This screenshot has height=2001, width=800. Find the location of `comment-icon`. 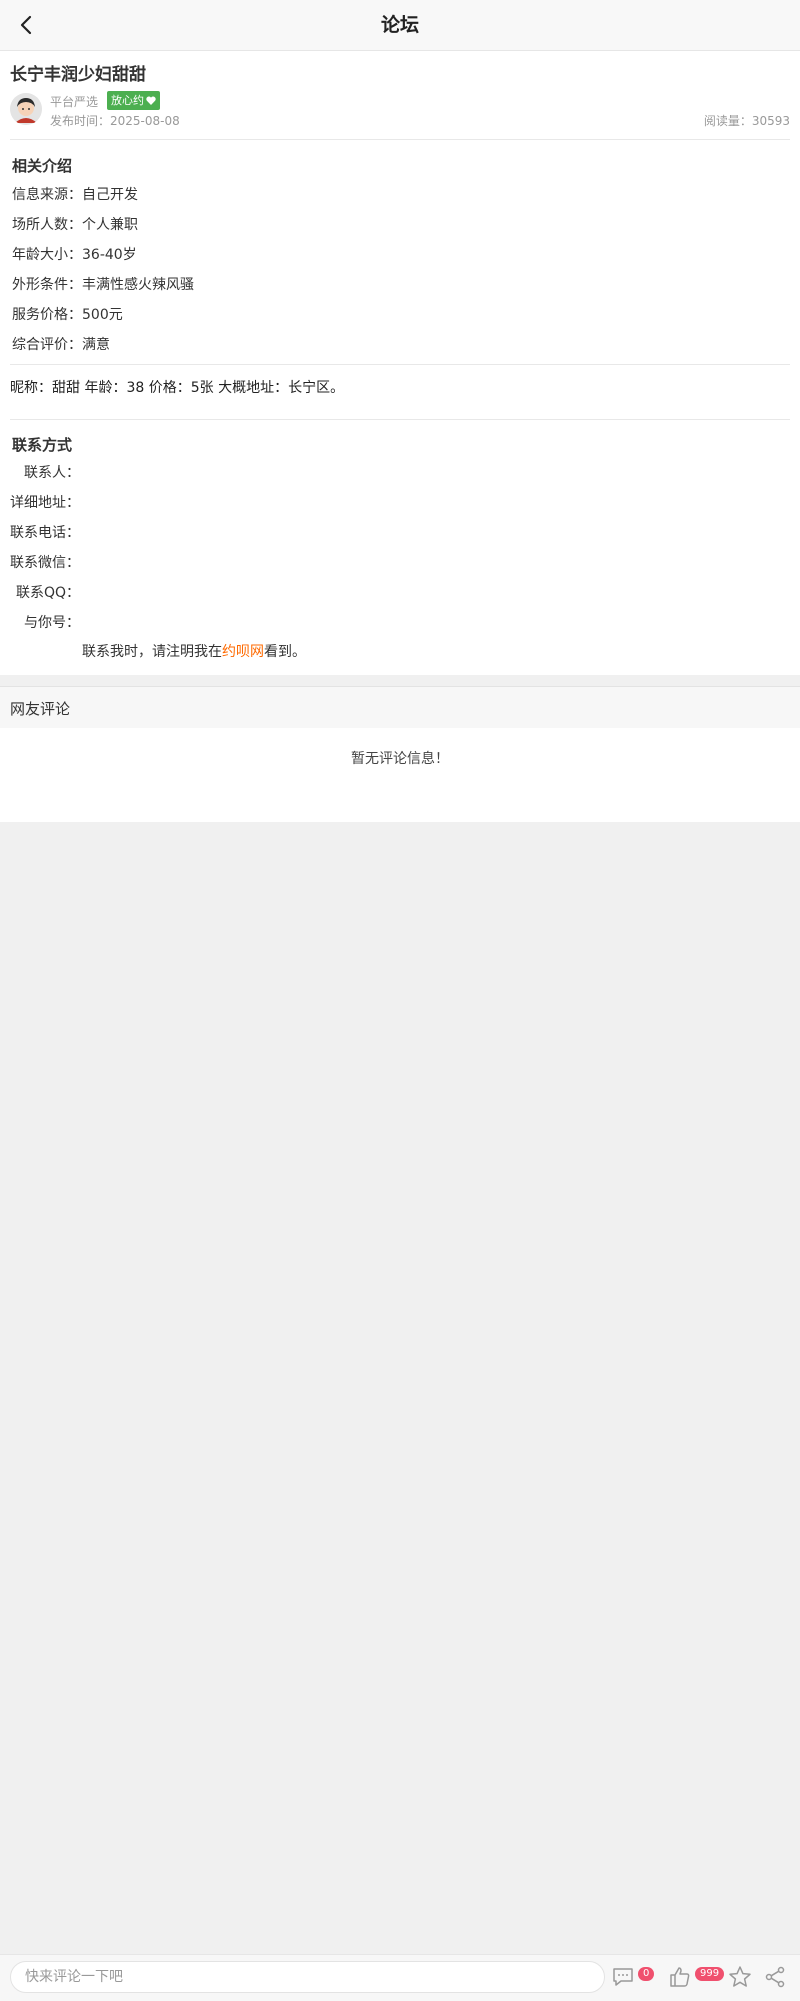

comment-icon is located at coordinates (623, 1977).